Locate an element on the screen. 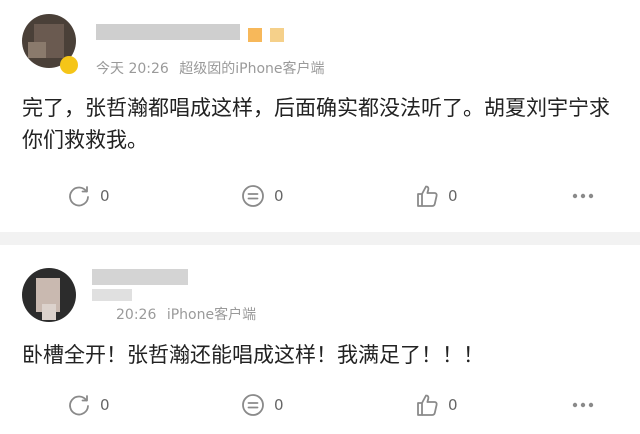 The width and height of the screenshot is (640, 434). comment-text: 完了，张哲瀚都唱成这样，后面确实都没法听了。胡夏刘宇宁求你们救救我。 is located at coordinates (316, 124).